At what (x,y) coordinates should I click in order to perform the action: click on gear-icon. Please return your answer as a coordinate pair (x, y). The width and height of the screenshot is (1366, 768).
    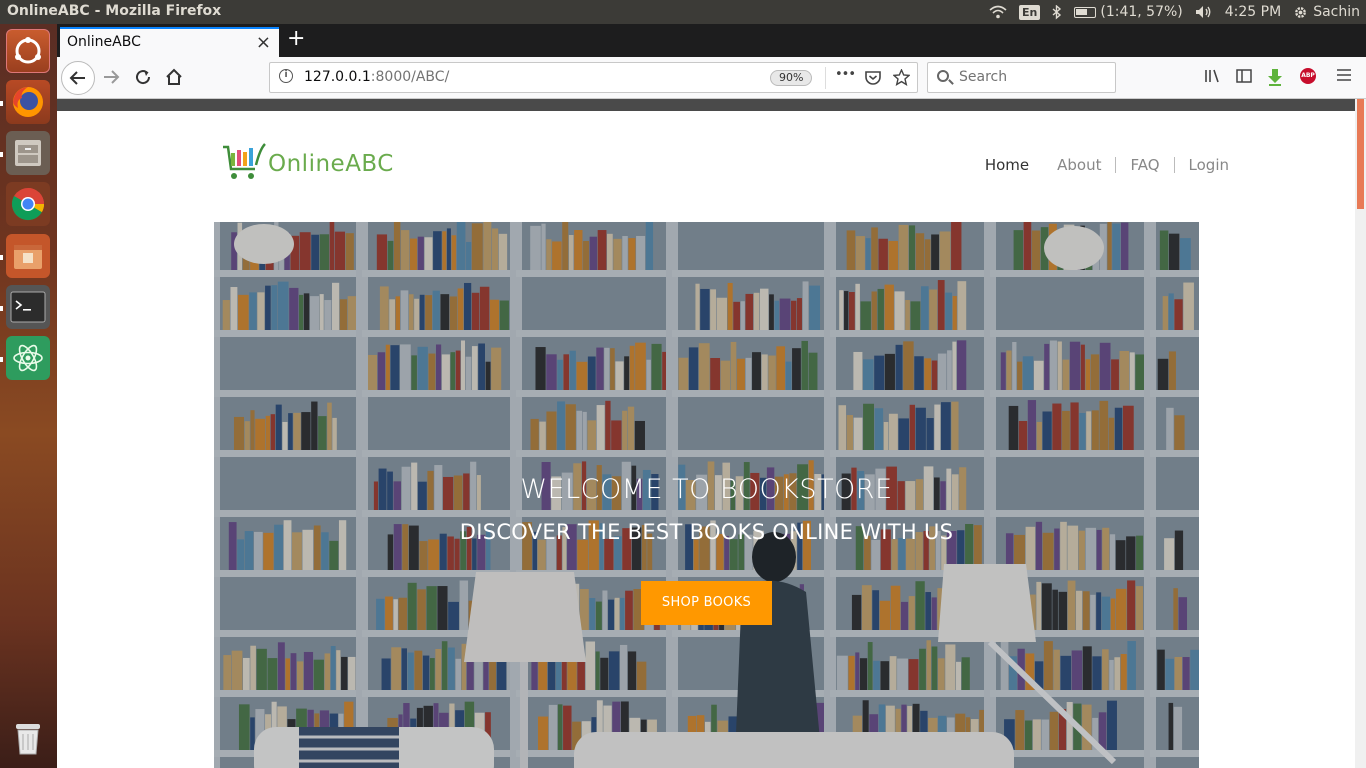
    Looking at the image, I should click on (1301, 12).